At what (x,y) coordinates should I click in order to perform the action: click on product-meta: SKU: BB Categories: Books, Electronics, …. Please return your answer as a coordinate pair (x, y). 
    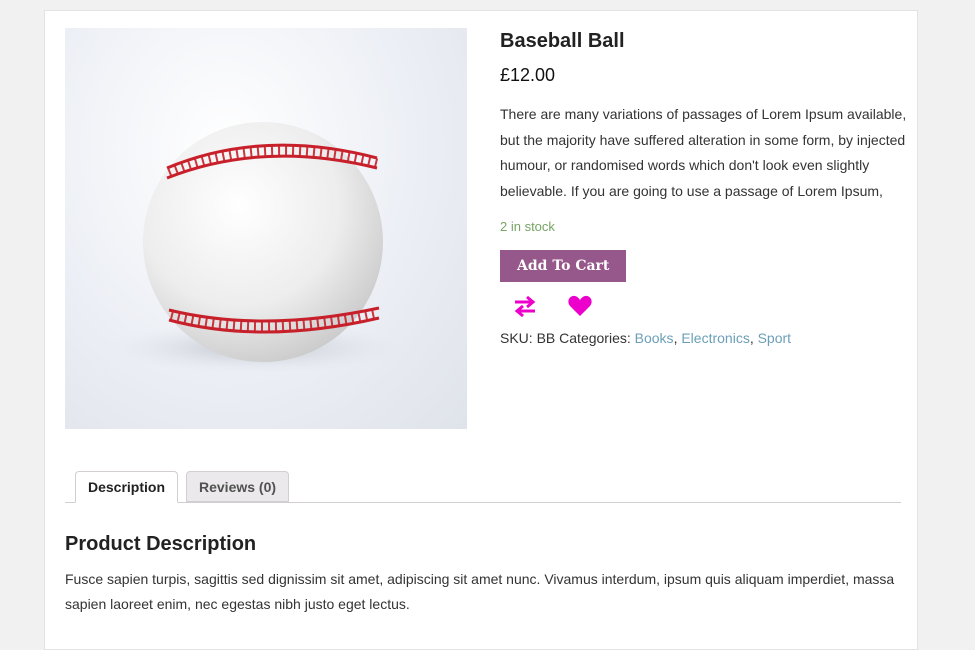
    Looking at the image, I should click on (646, 338).